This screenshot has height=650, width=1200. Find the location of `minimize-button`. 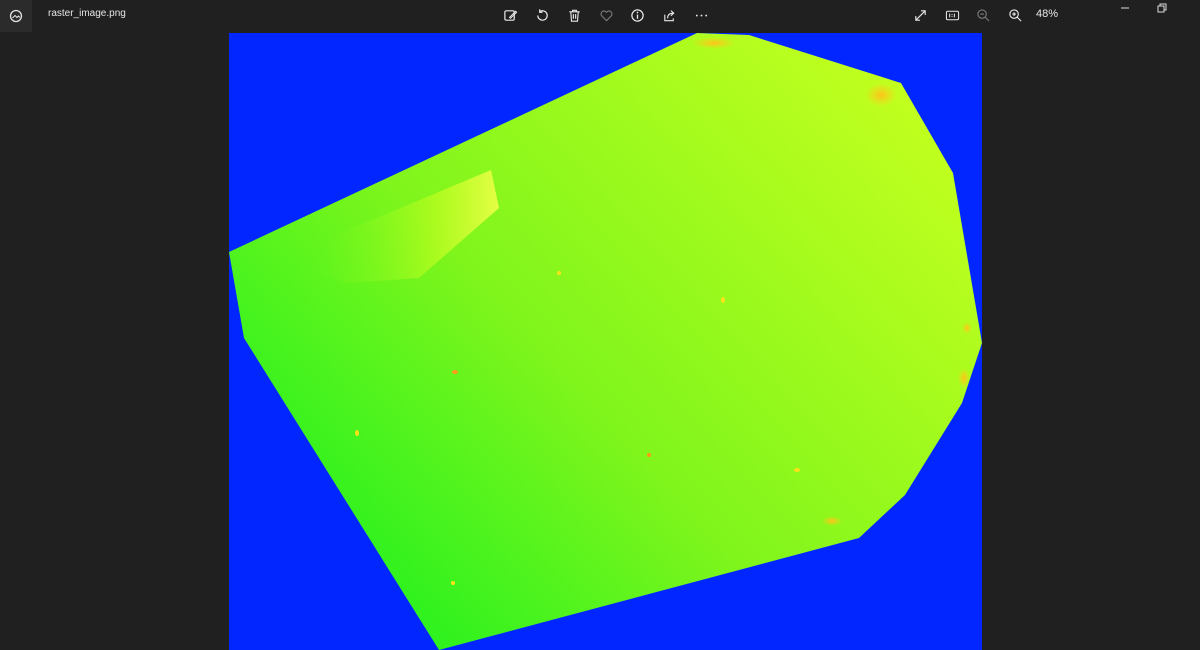

minimize-button is located at coordinates (1125, 8).